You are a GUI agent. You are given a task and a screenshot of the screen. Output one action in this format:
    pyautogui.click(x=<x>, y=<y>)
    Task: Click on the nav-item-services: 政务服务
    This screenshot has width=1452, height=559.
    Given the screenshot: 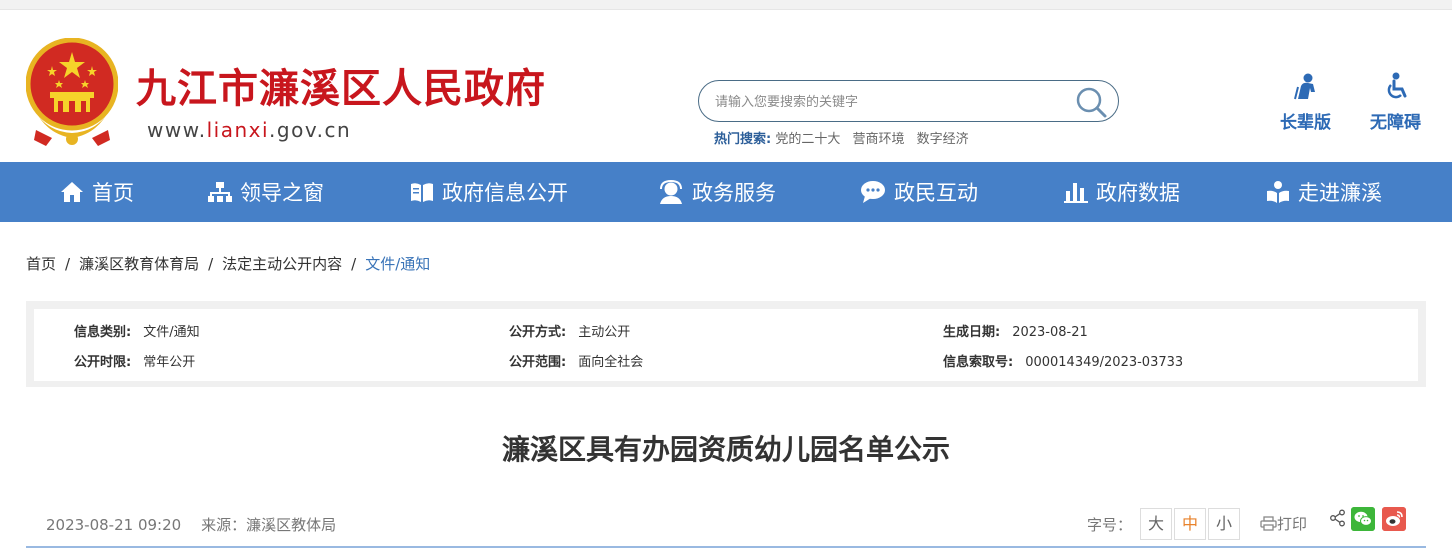 What is the action you would take?
    pyautogui.click(x=717, y=192)
    